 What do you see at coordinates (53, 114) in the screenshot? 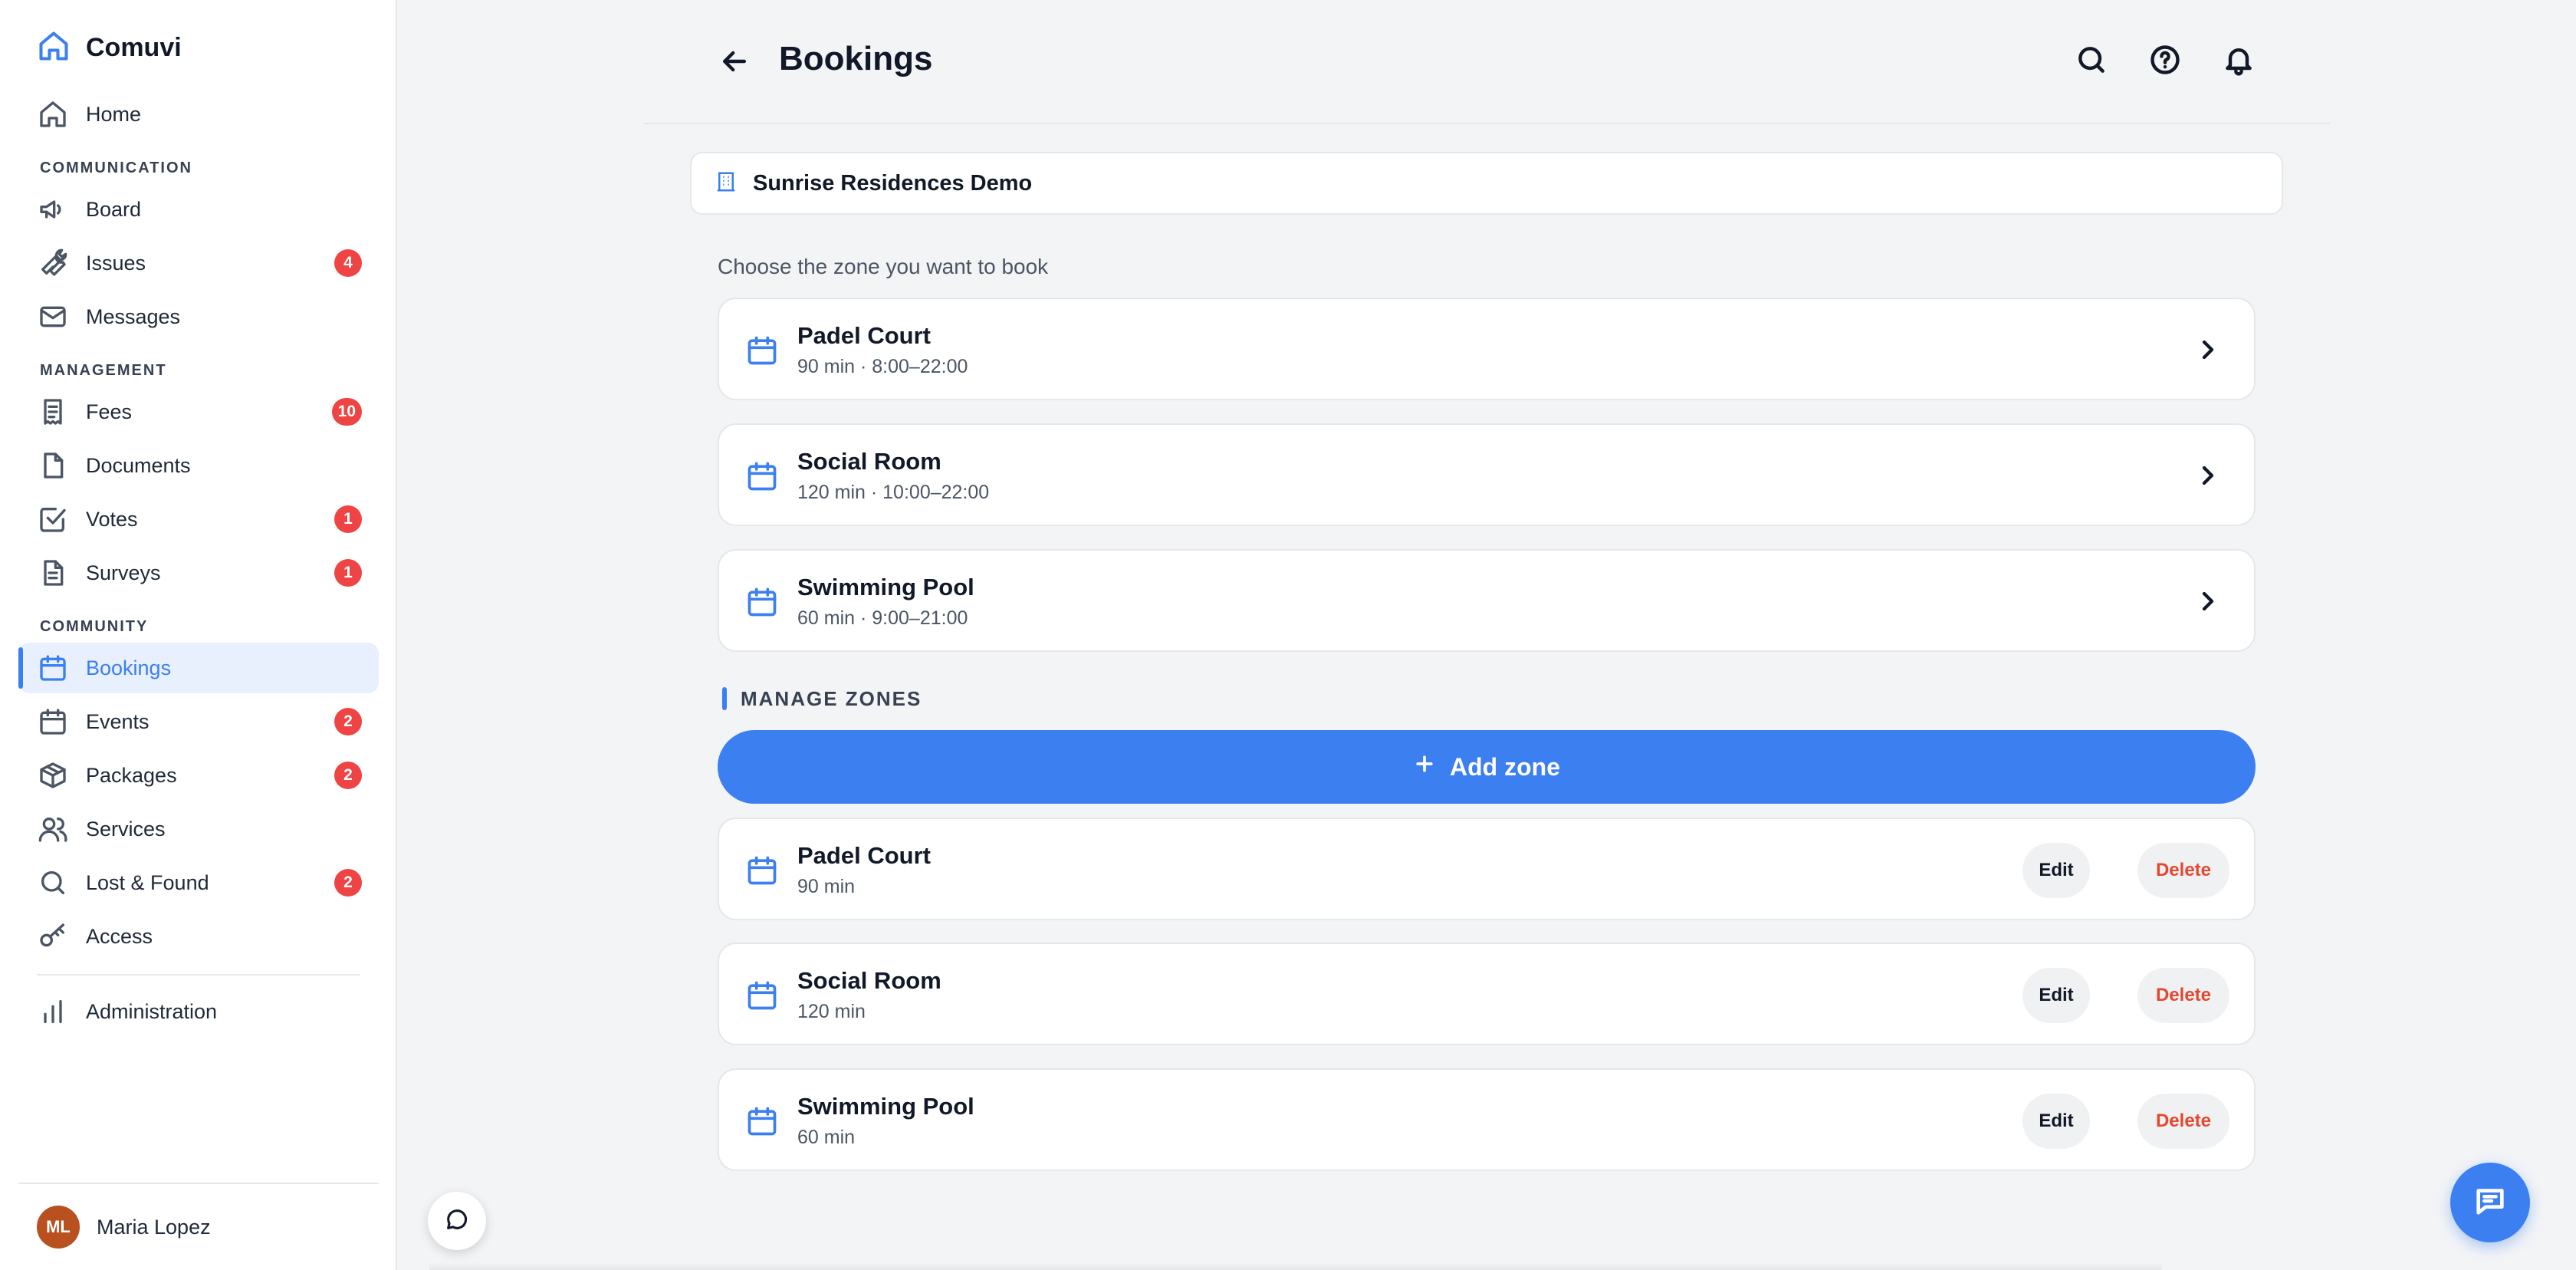
I see `home-icon` at bounding box center [53, 114].